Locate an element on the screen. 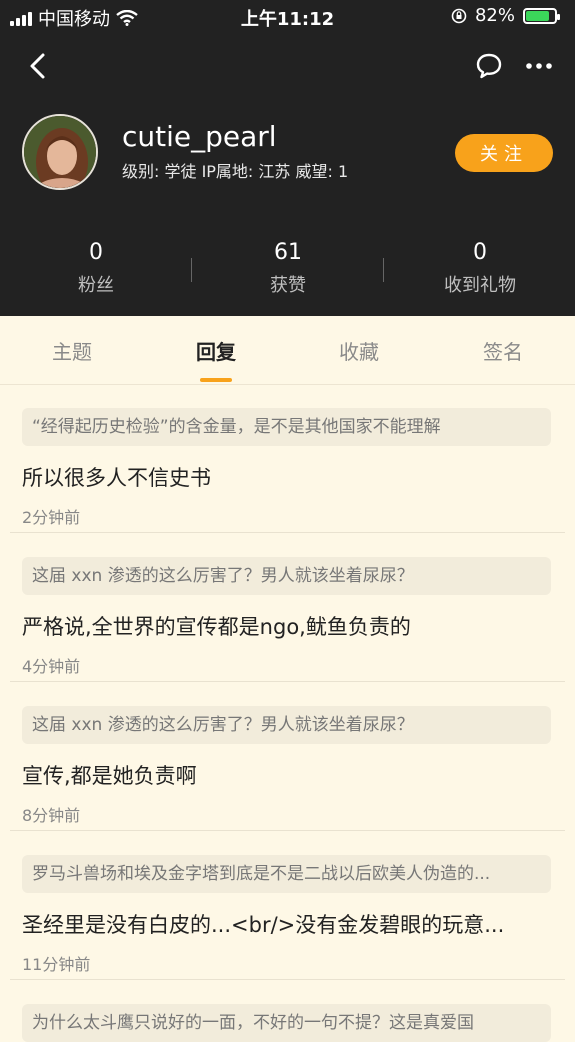 The height and width of the screenshot is (1042, 575). chat-bubble-icon is located at coordinates (489, 66).